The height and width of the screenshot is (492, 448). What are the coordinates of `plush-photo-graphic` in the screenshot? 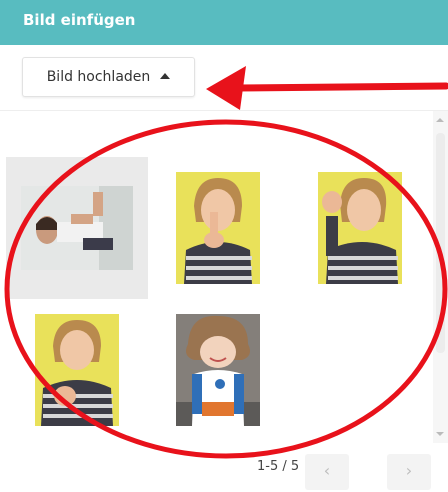 It's located at (218, 370).